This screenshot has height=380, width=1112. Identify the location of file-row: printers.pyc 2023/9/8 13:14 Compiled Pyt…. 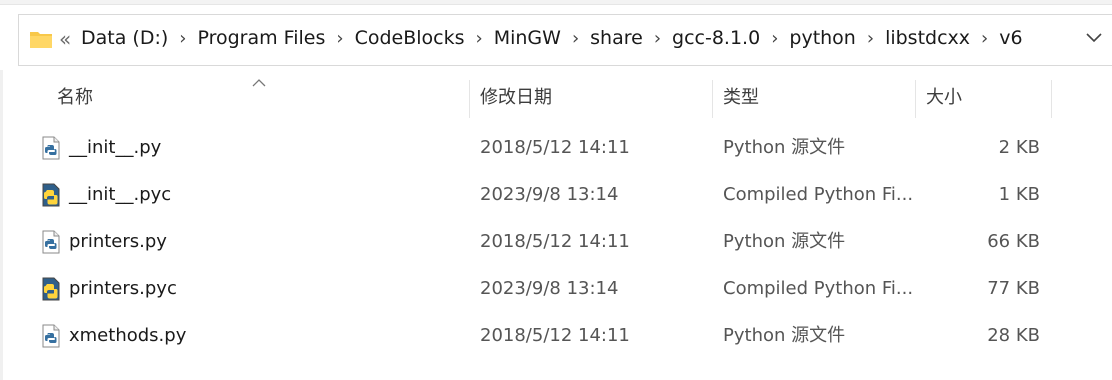
(556, 288).